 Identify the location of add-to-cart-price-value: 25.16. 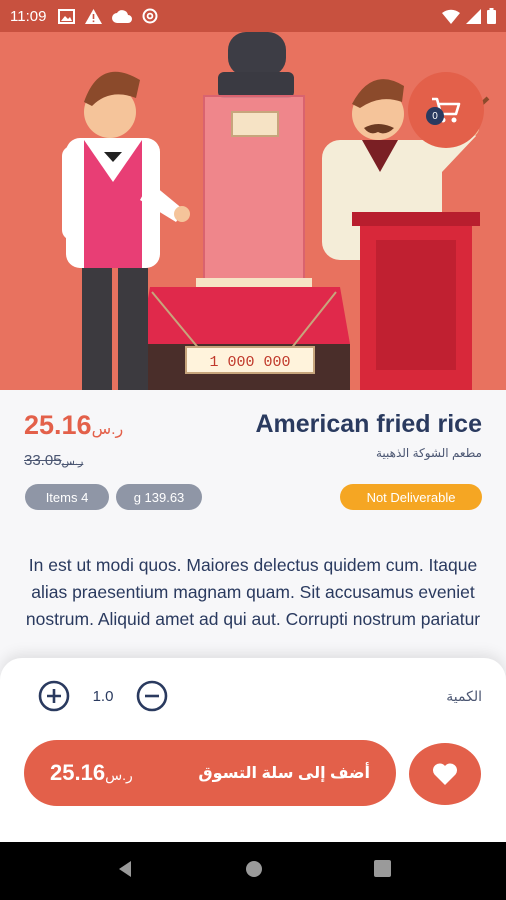
(78, 772).